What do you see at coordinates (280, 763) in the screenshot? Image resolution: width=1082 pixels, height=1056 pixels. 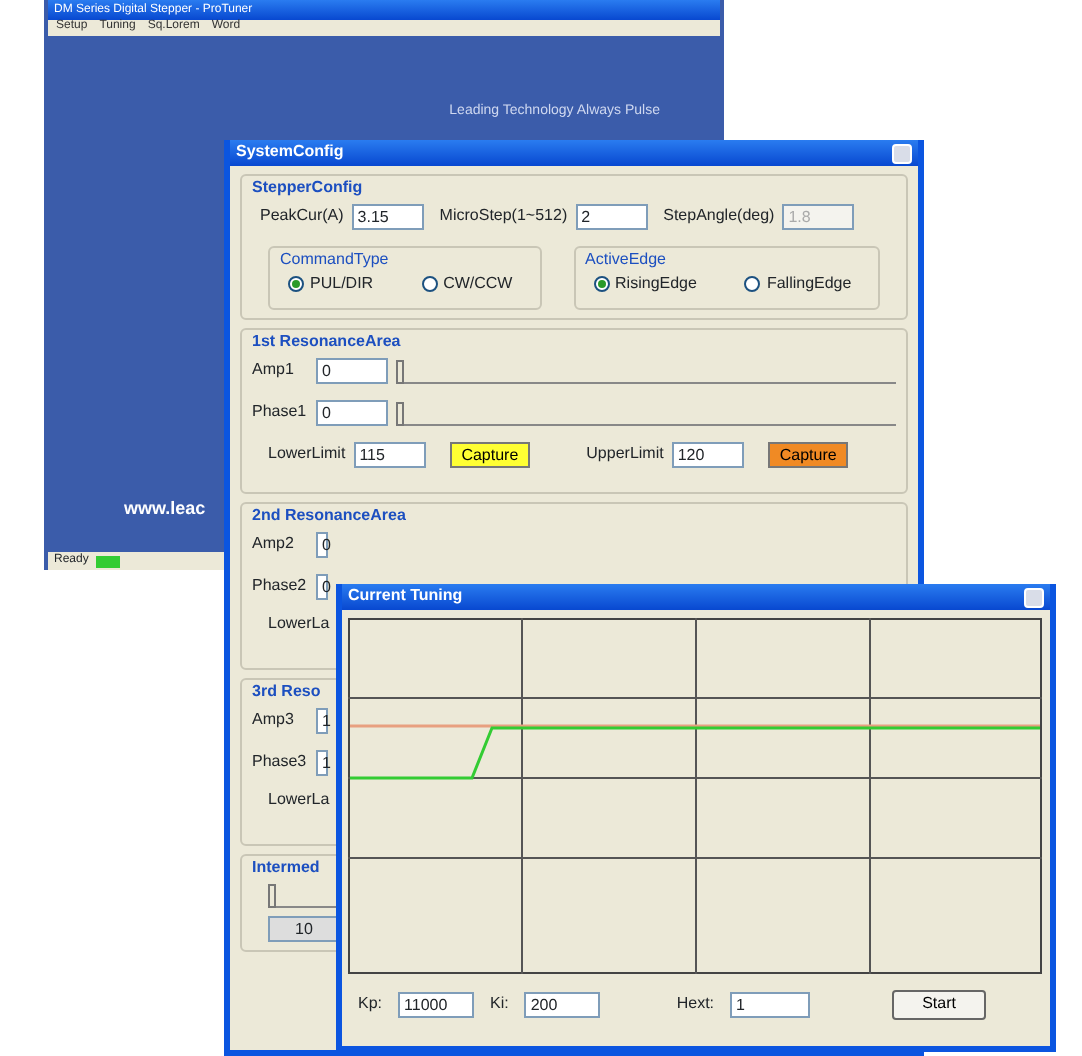 I see `field-label: Phase3` at bounding box center [280, 763].